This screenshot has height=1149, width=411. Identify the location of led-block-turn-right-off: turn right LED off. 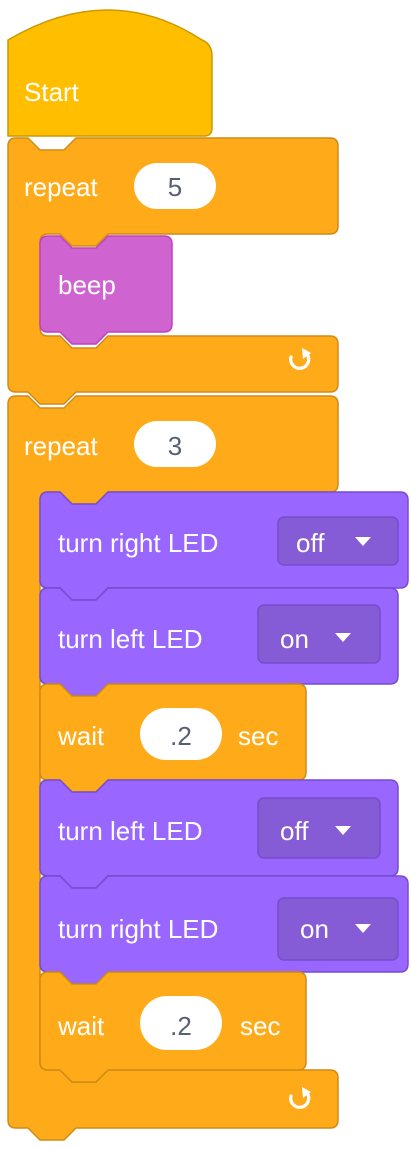
(224, 546).